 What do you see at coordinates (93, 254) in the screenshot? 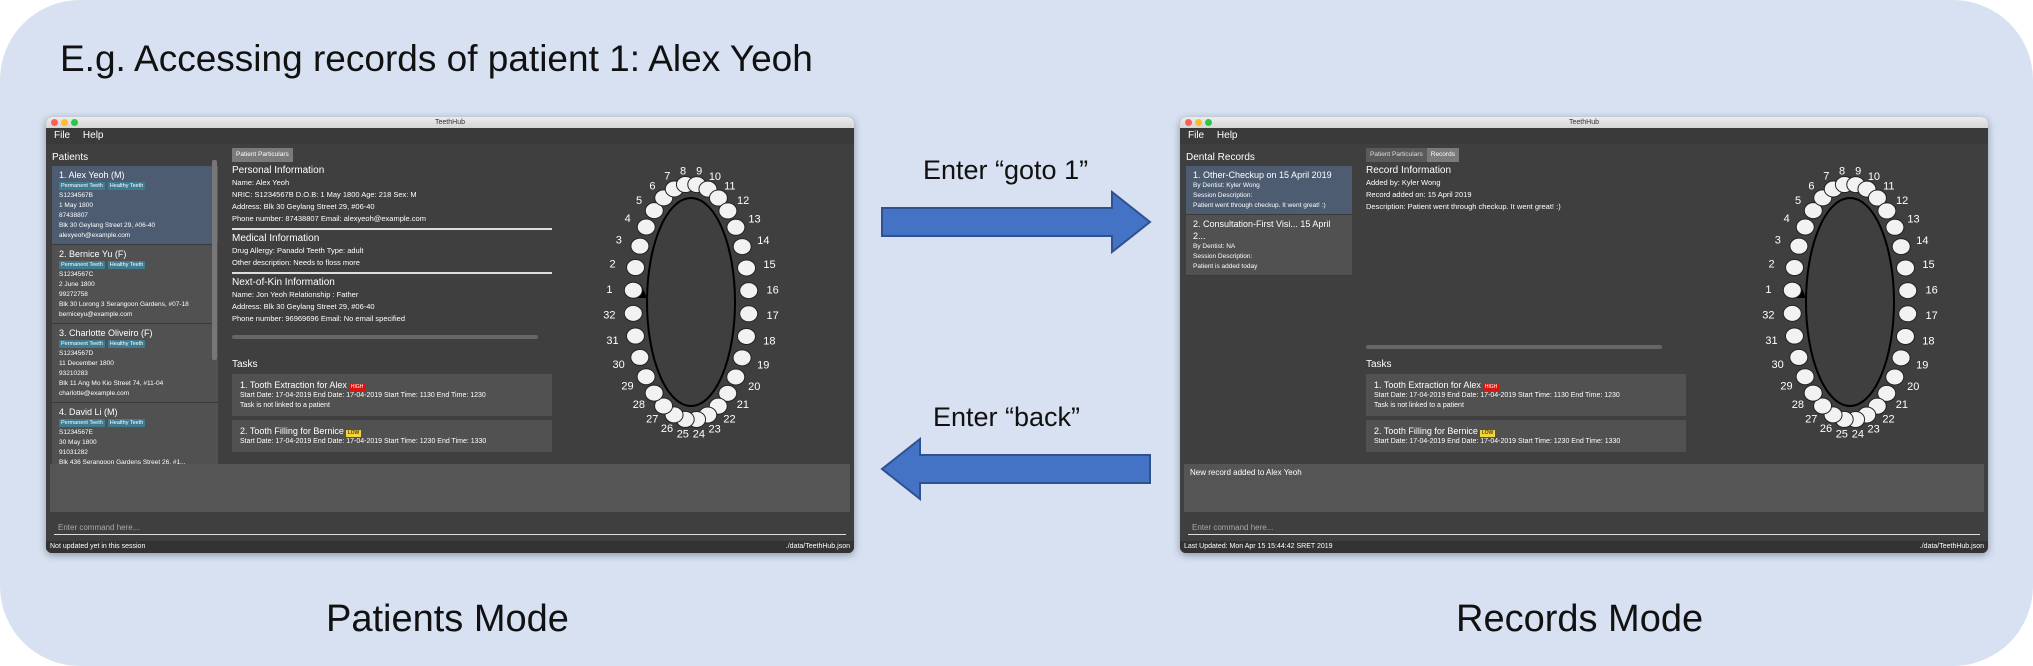
I see `patient-name: 2. Bernice Yu (F)` at bounding box center [93, 254].